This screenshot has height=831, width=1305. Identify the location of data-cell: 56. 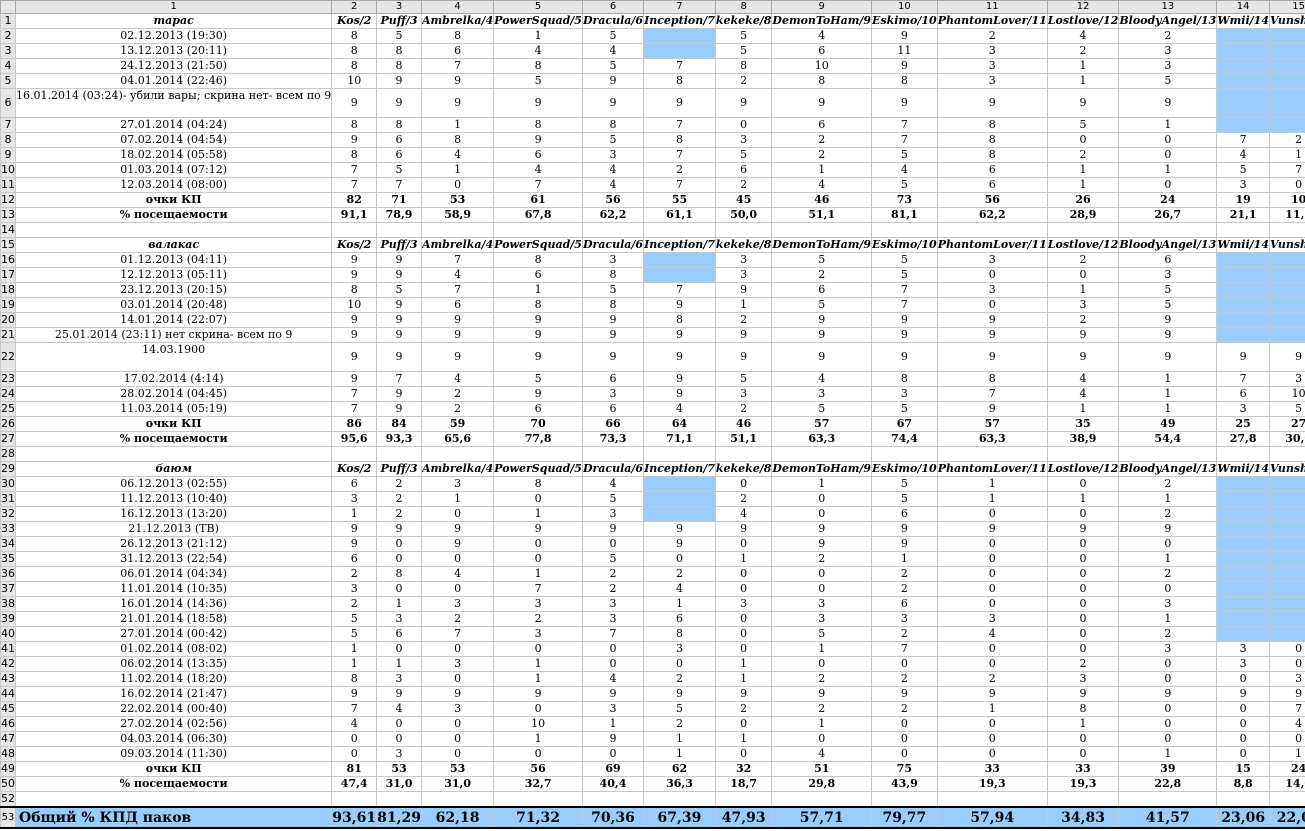
(538, 769).